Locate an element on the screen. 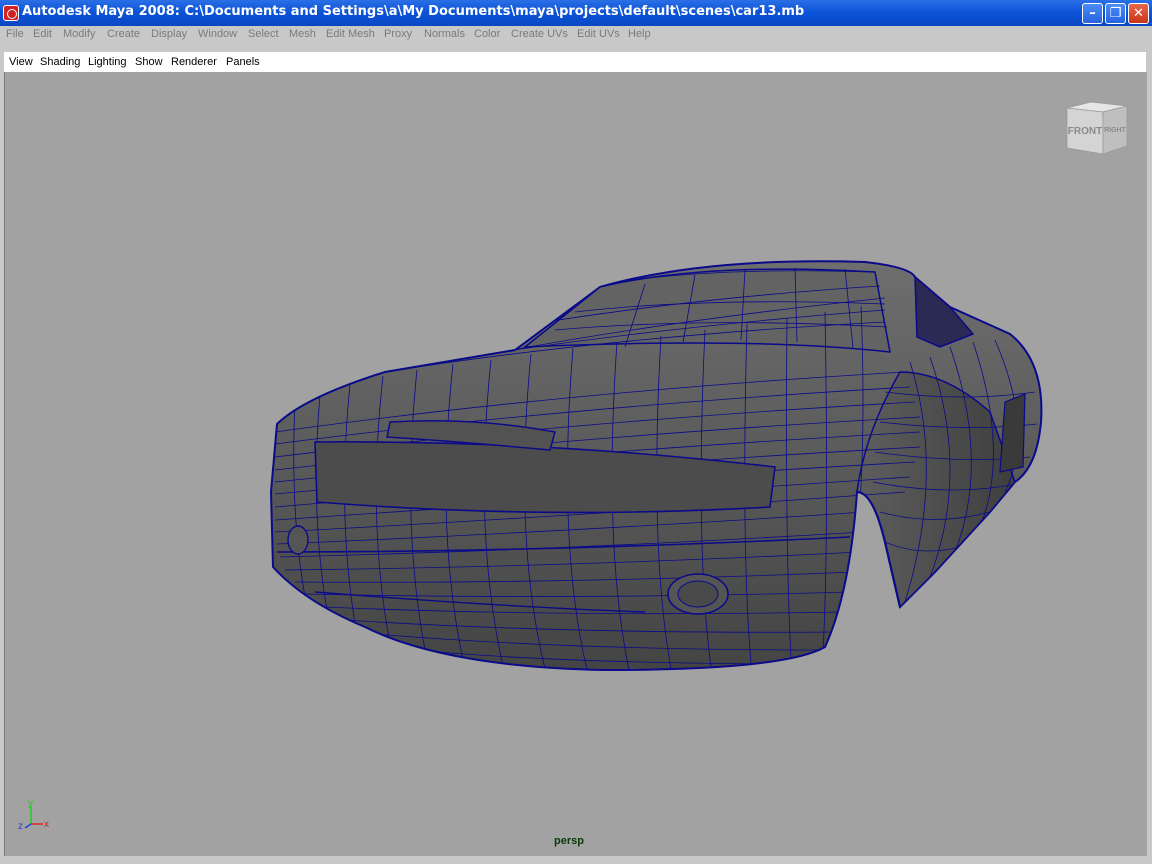 This screenshot has height=864, width=1152. menu-mesh: Mesh is located at coordinates (302, 34).